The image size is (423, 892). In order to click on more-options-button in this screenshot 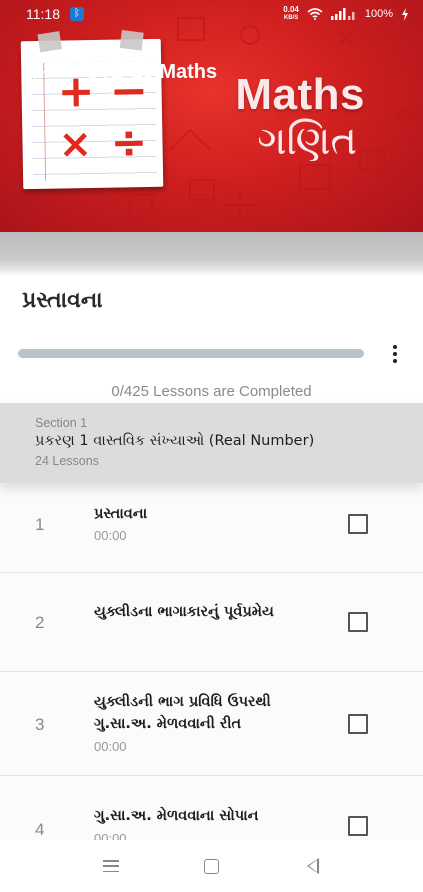, I will do `click(395, 354)`.